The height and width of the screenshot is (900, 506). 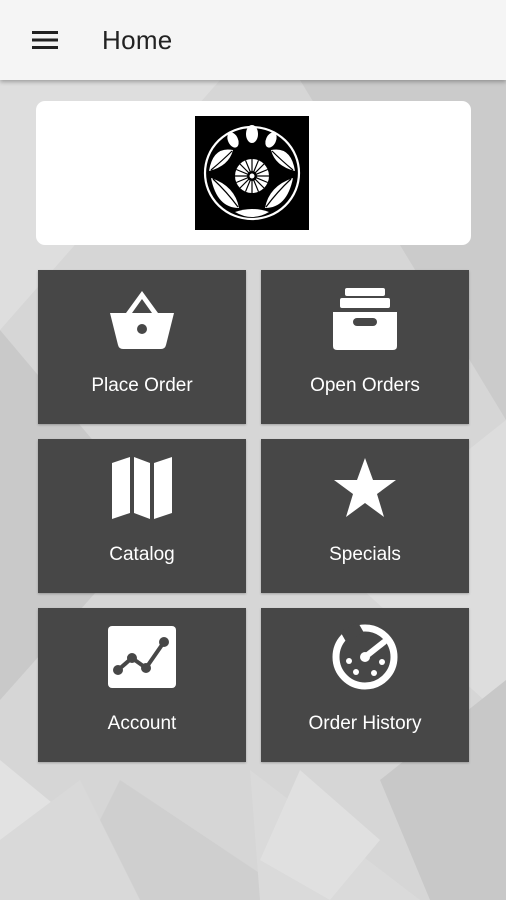 I want to click on catalog-tile: Catalog, so click(x=142, y=516).